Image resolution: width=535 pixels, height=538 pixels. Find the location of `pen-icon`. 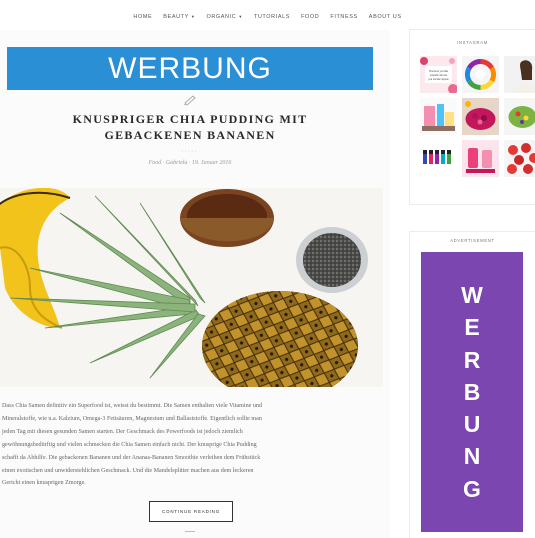

pen-icon is located at coordinates (189, 100).